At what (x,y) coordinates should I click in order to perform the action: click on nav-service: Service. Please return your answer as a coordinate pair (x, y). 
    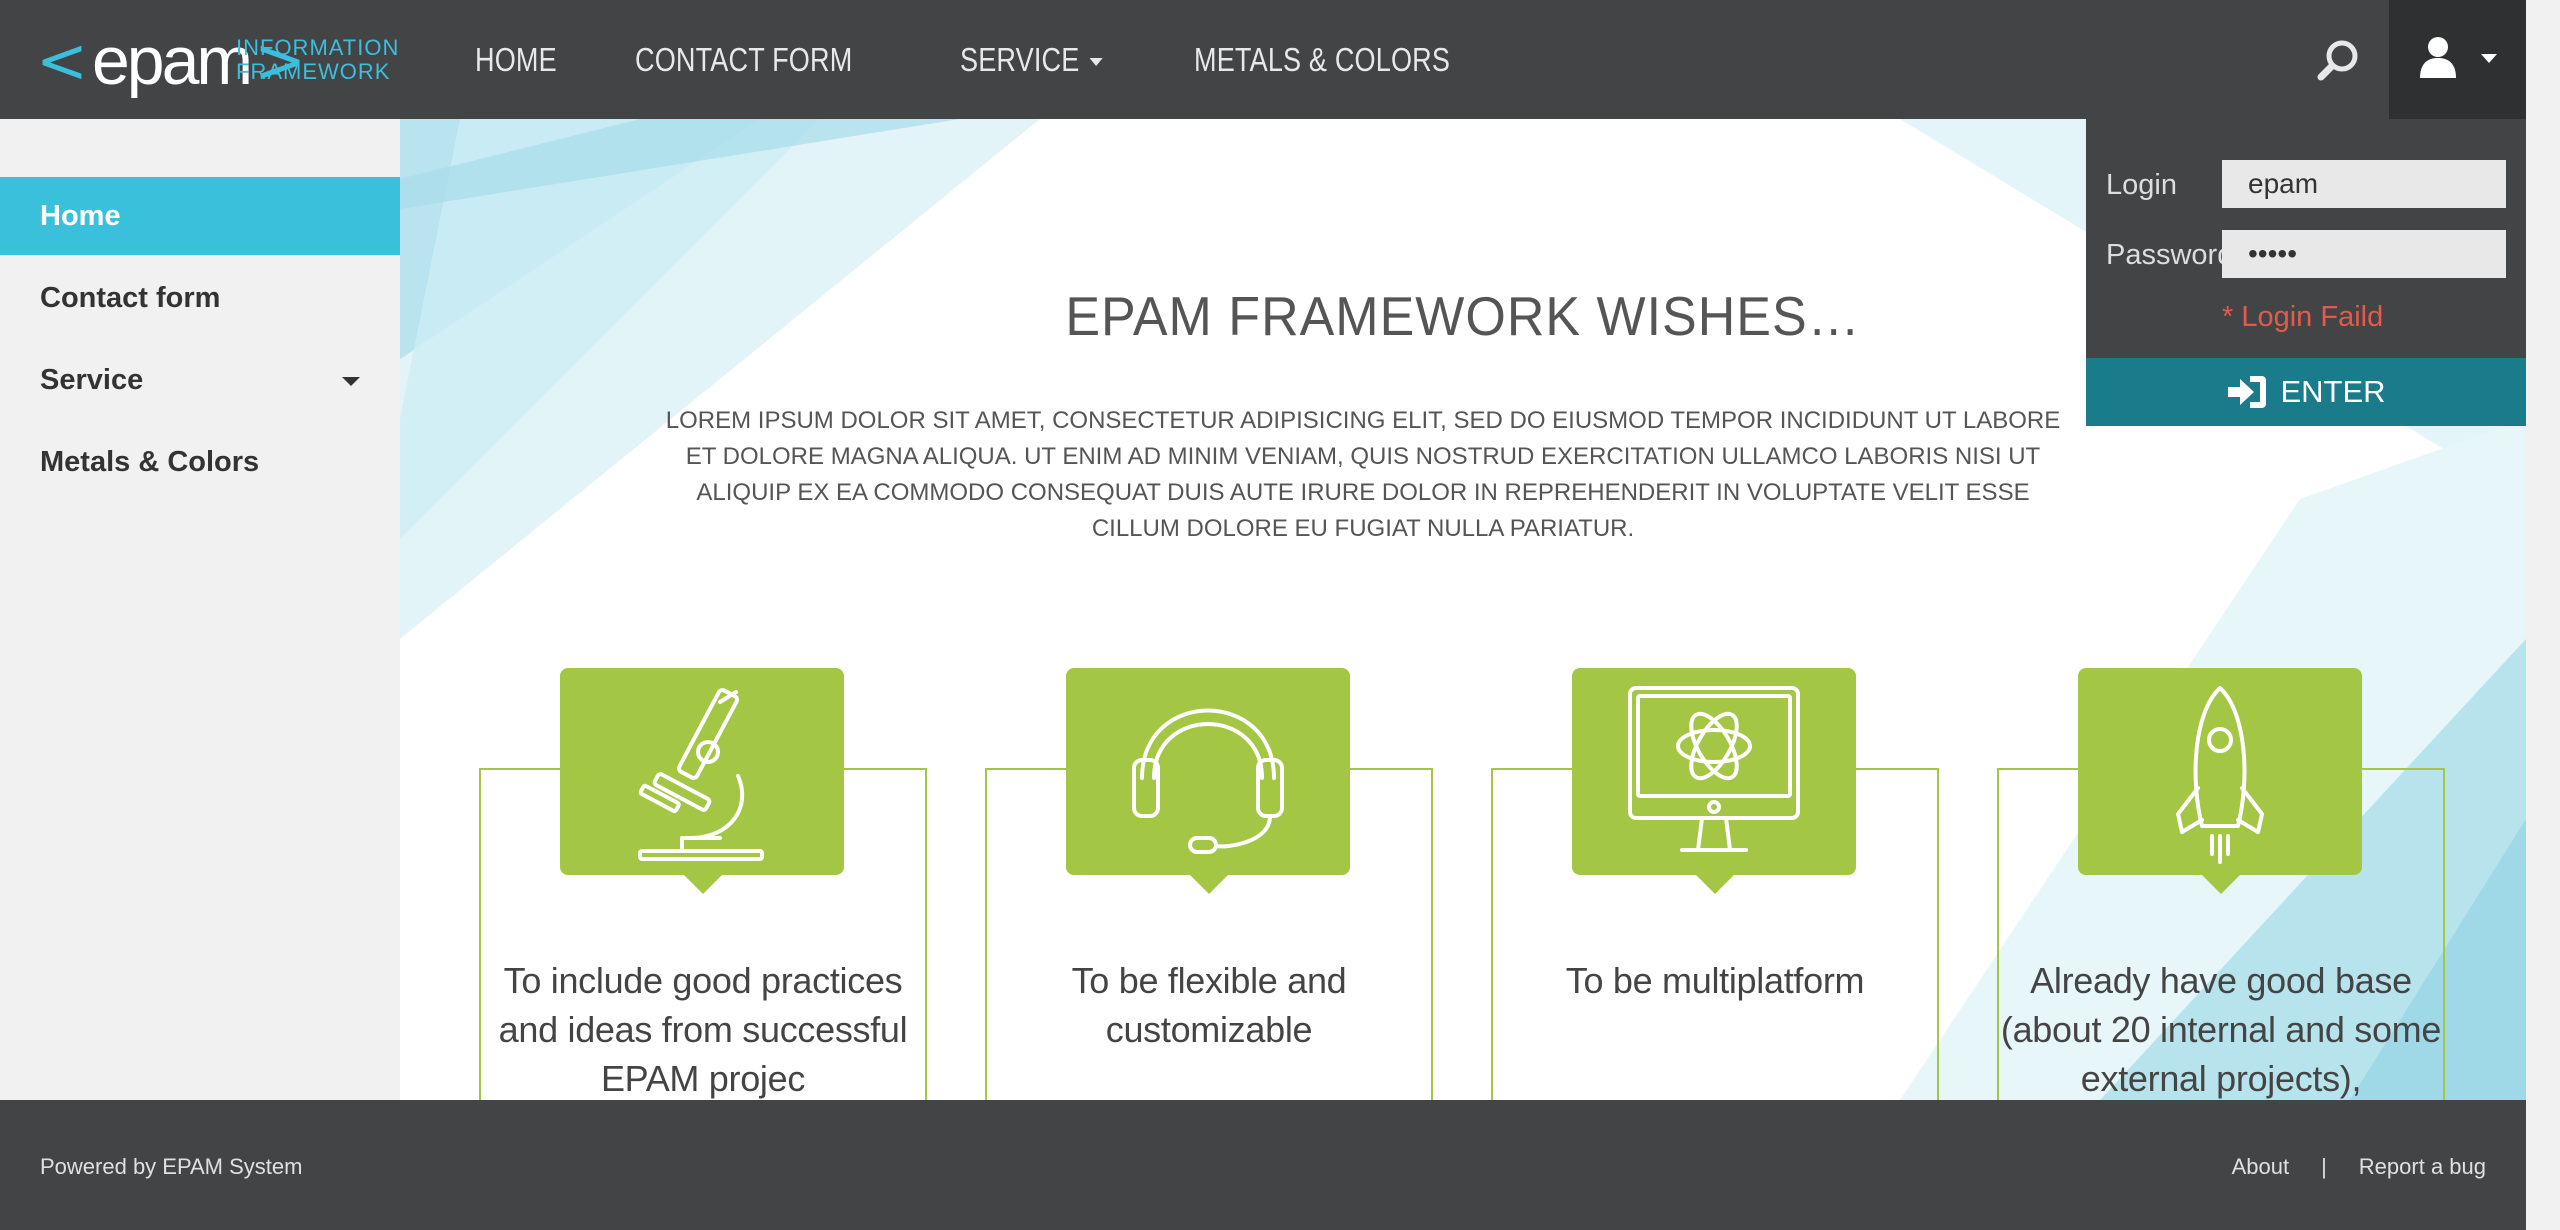
    Looking at the image, I should click on (1031, 59).